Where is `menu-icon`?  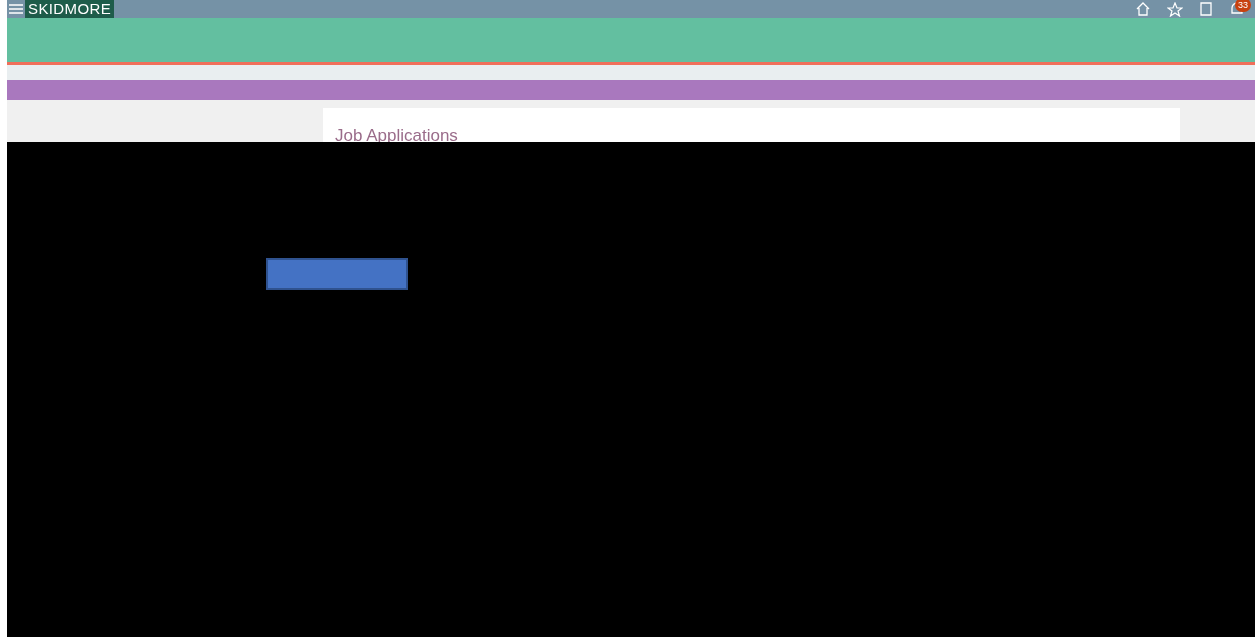 menu-icon is located at coordinates (16, 9).